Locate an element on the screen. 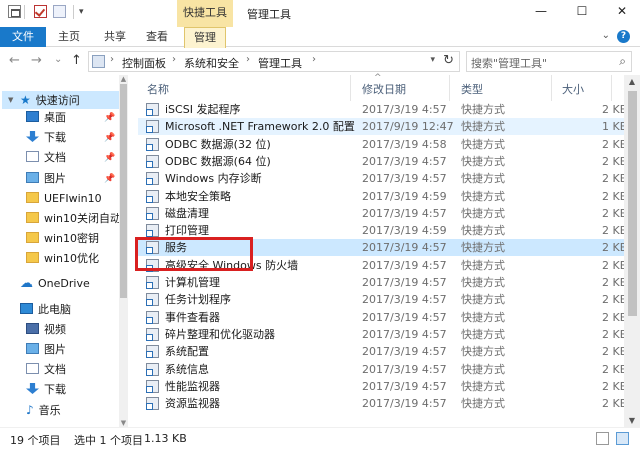 The image size is (640, 449). table-row: iSCSI 发起程序 2017/3/19 4:57 快捷方式 2 KB is located at coordinates (381, 109).